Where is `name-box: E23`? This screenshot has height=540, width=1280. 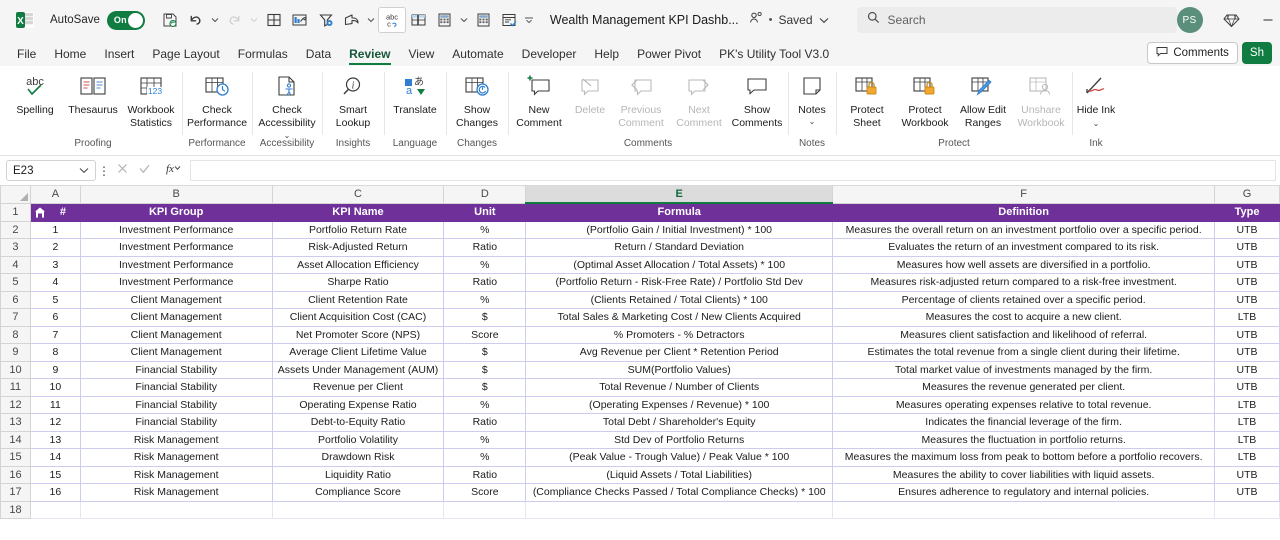 name-box: E23 is located at coordinates (51, 170).